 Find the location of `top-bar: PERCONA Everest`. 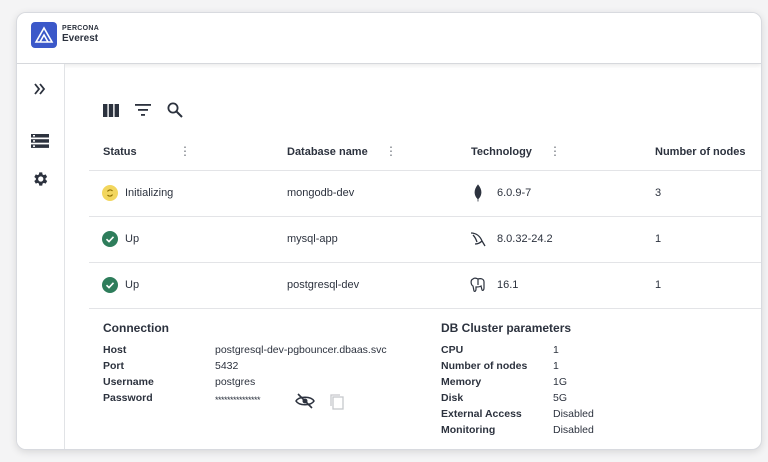

top-bar: PERCONA Everest is located at coordinates (389, 38).